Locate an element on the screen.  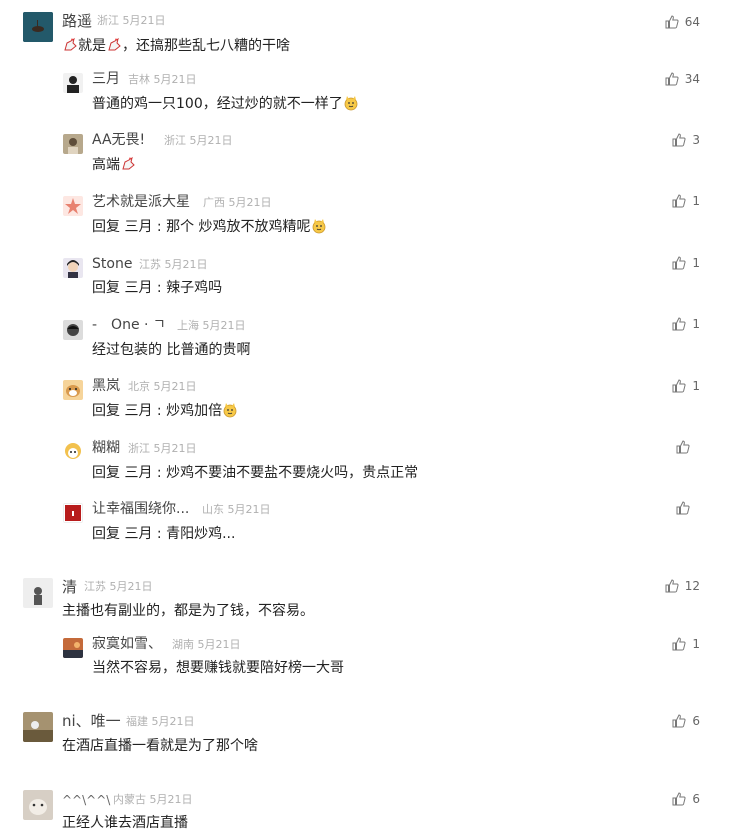
comment-meta: 北京 5月21日 is located at coordinates (162, 387).